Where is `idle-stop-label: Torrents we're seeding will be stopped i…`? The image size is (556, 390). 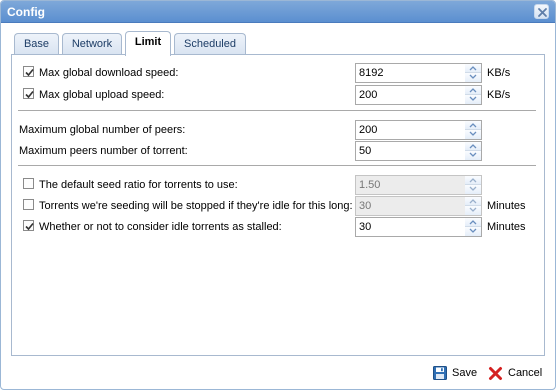 idle-stop-label: Torrents we're seeding will be stopped i… is located at coordinates (196, 206).